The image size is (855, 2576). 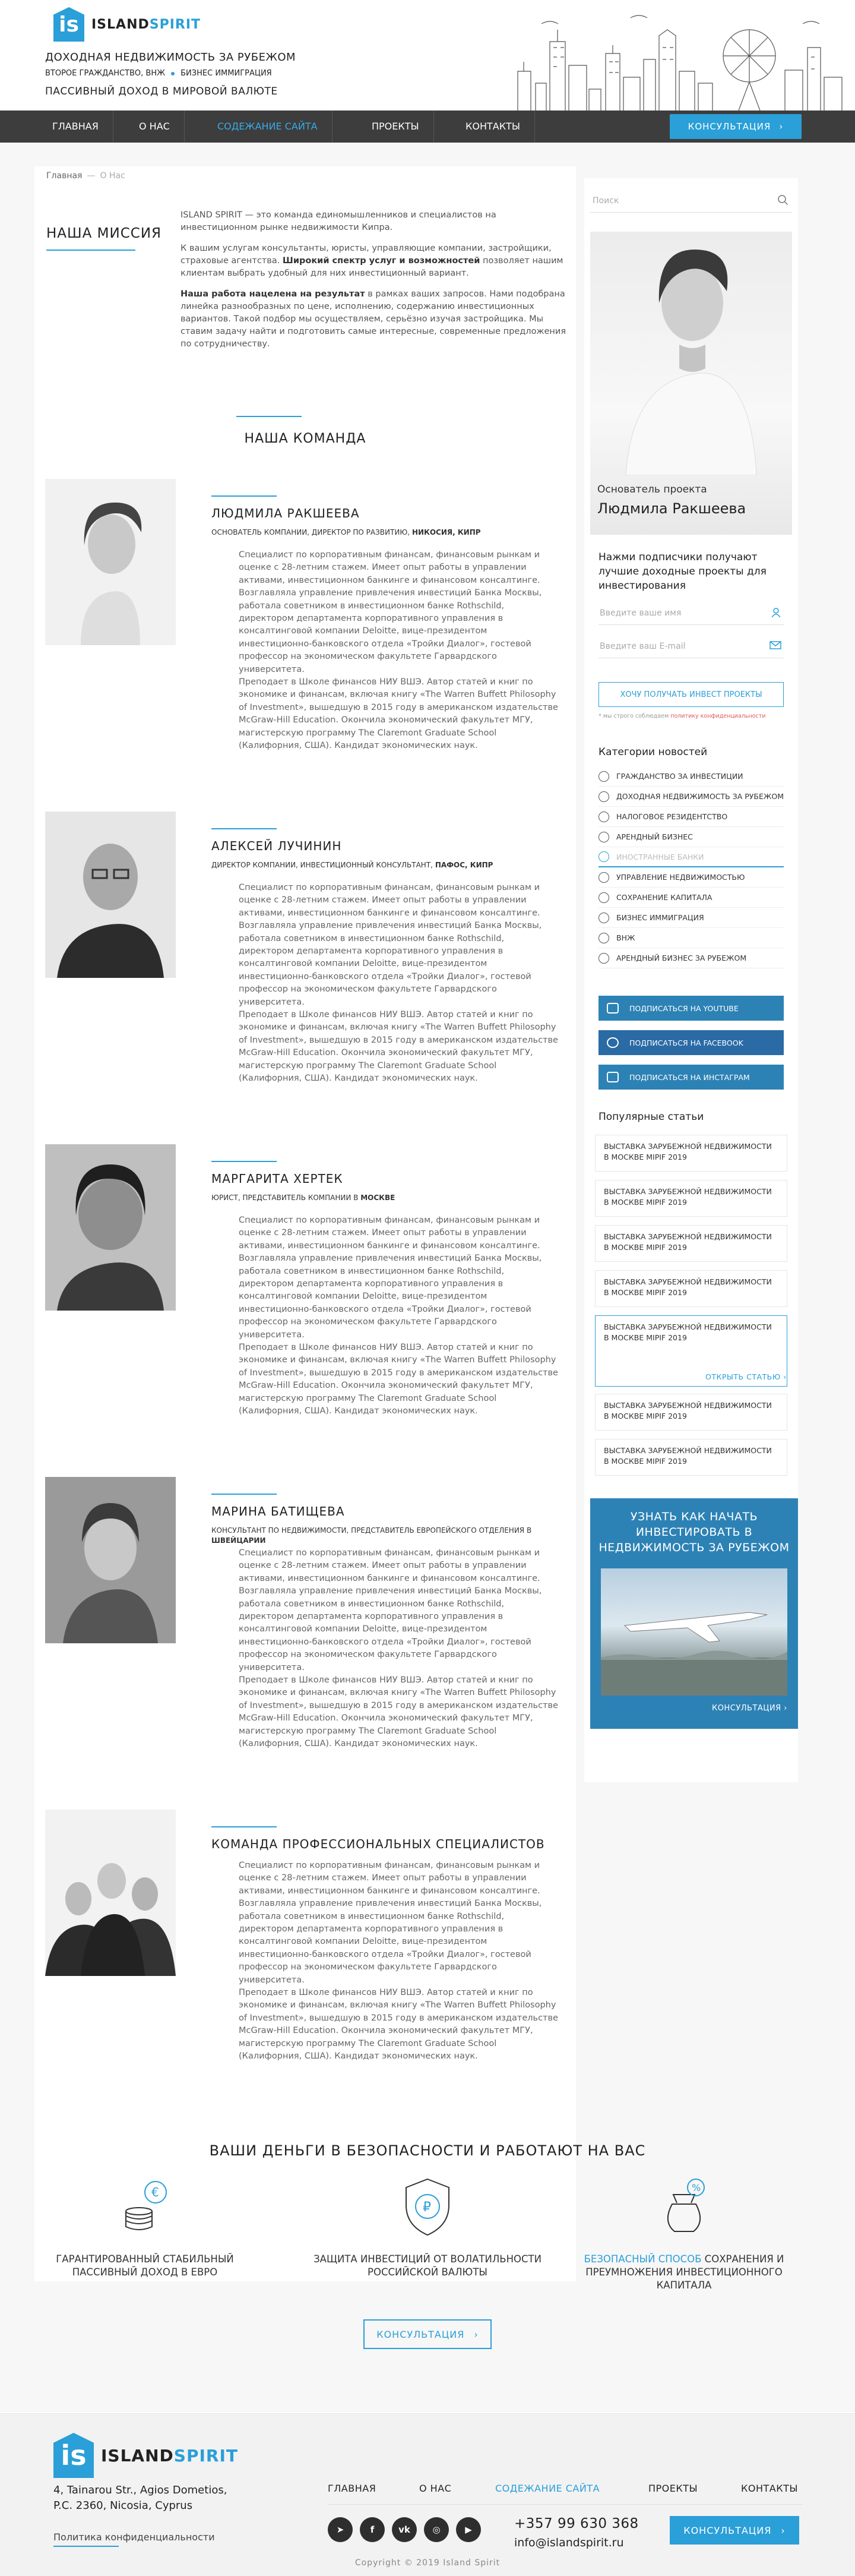 What do you see at coordinates (446, 532) in the screenshot?
I see `member-location: НИКОСИЯ, КИПР` at bounding box center [446, 532].